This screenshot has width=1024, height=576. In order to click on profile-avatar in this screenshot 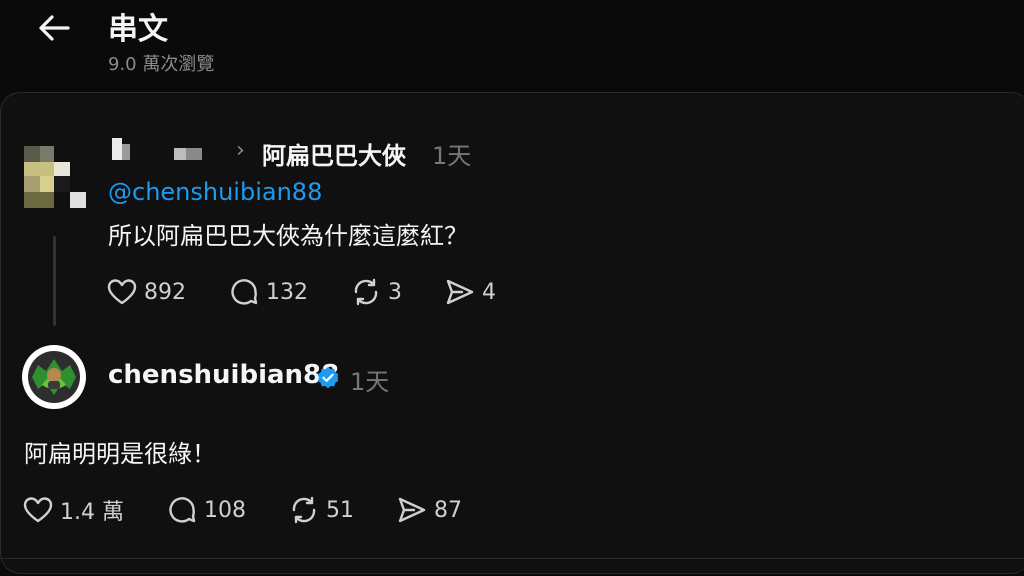, I will do `click(54, 377)`.